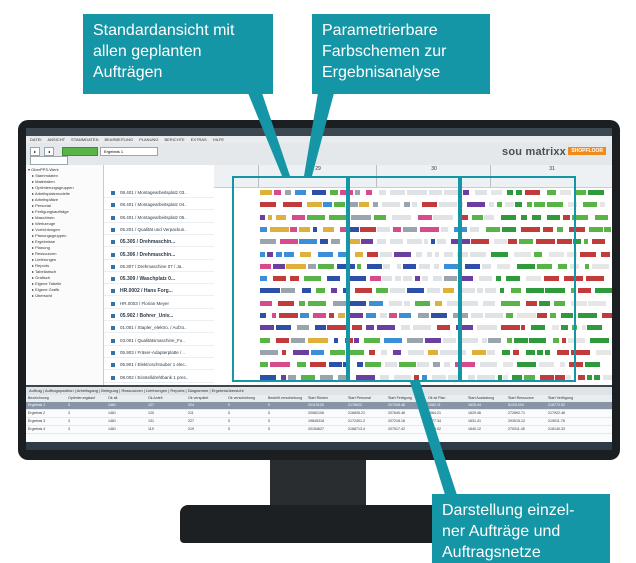 This screenshot has width=636, height=563. What do you see at coordinates (147, 51) in the screenshot?
I see `callout-line: allen geplanten` at bounding box center [147, 51].